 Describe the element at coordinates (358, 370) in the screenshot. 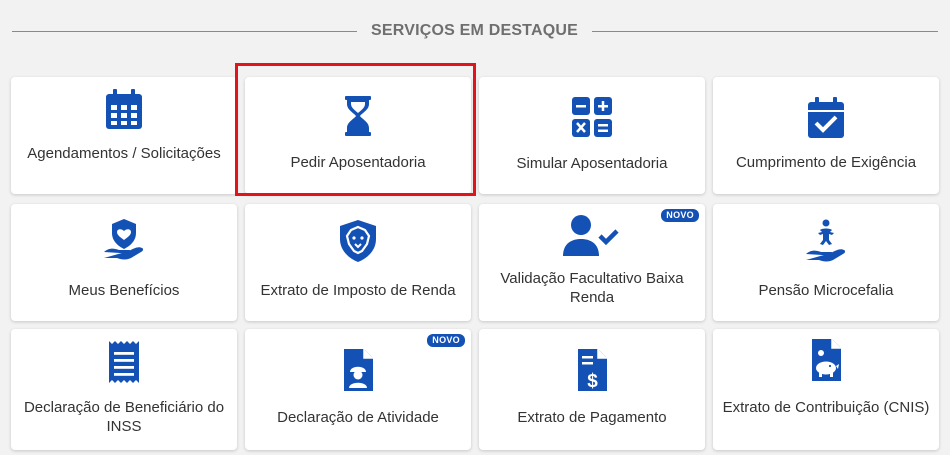

I see `document-worker-icon` at that location.